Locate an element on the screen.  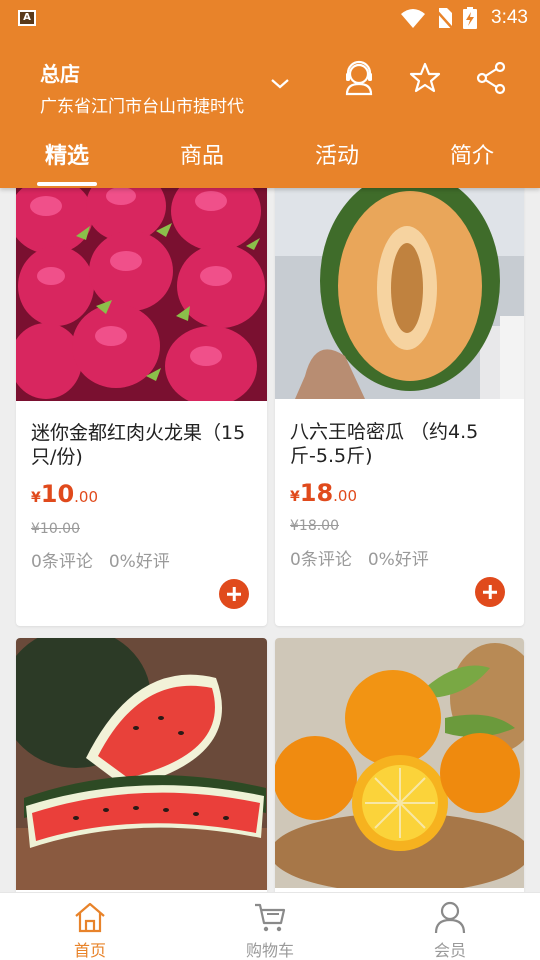
tab-activities: 活动 is located at coordinates (337, 154).